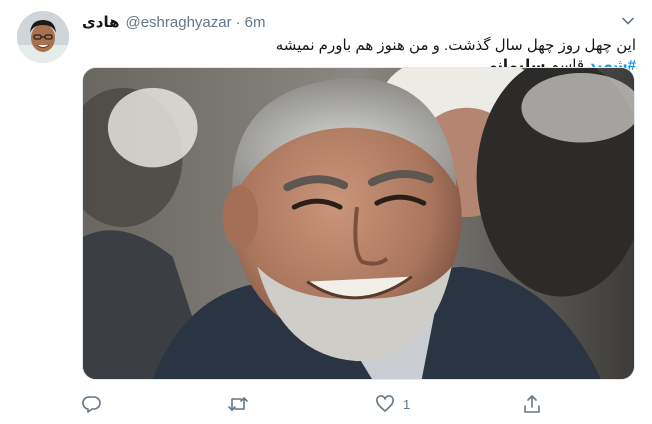 This screenshot has width=652, height=424. I want to click on like-button: 1, so click(392, 404).